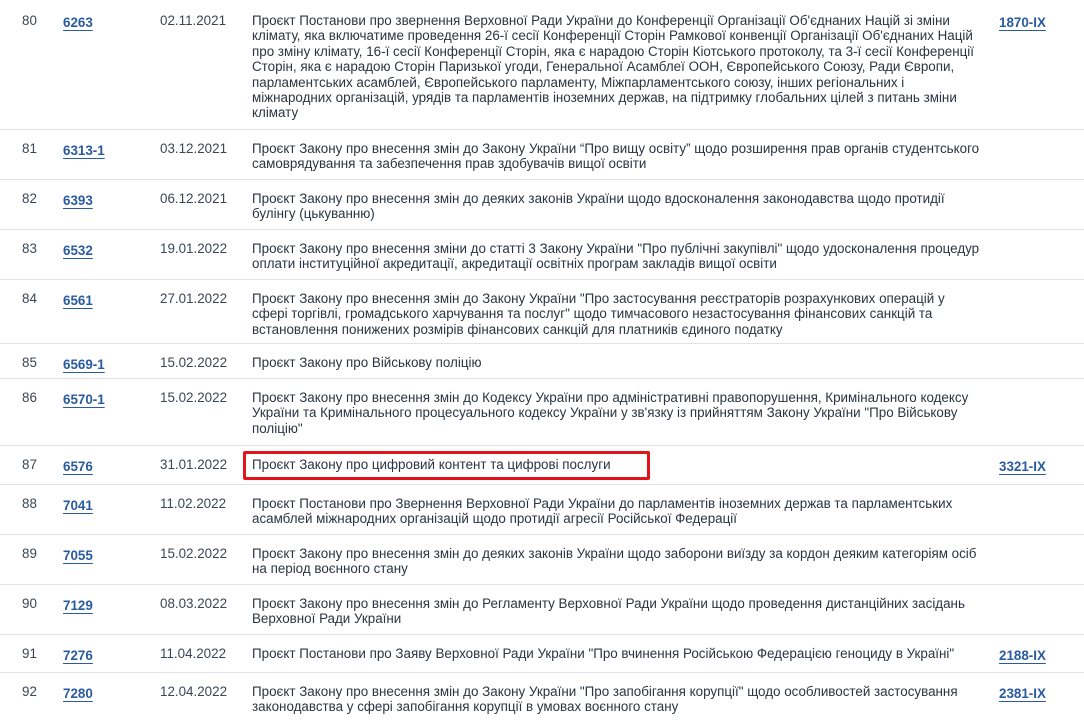 This screenshot has width=1084, height=724. Describe the element at coordinates (103, 555) in the screenshot. I see `registration-number-link: 7055` at that location.